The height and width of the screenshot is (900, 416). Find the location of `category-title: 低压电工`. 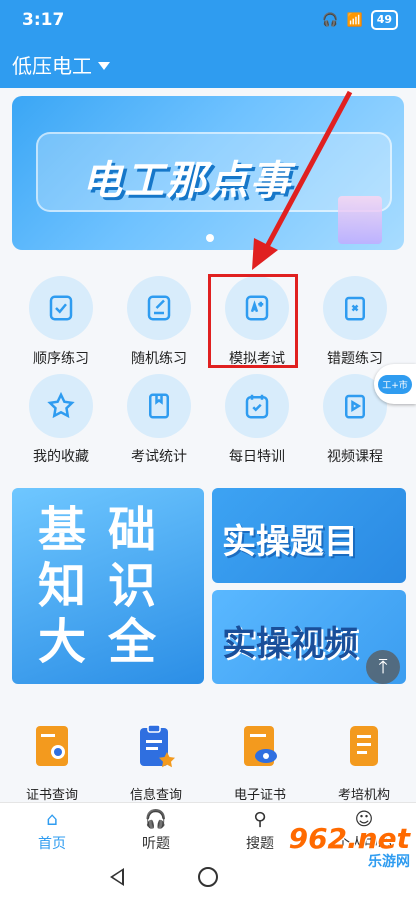

category-title: 低压电工 is located at coordinates (52, 66).